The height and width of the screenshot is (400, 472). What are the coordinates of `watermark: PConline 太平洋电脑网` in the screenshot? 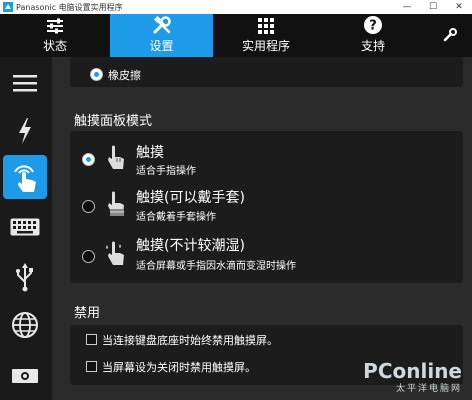 It's located at (412, 376).